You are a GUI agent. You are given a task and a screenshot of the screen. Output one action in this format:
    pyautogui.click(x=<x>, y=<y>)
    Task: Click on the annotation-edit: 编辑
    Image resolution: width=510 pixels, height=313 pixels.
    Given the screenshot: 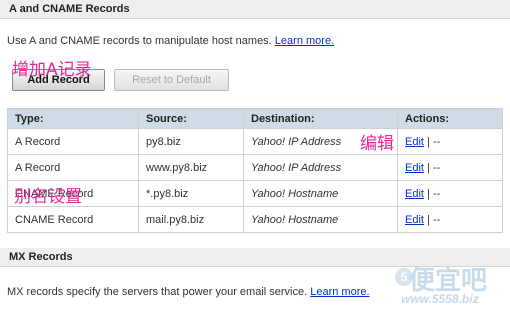 What is the action you would take?
    pyautogui.click(x=377, y=144)
    